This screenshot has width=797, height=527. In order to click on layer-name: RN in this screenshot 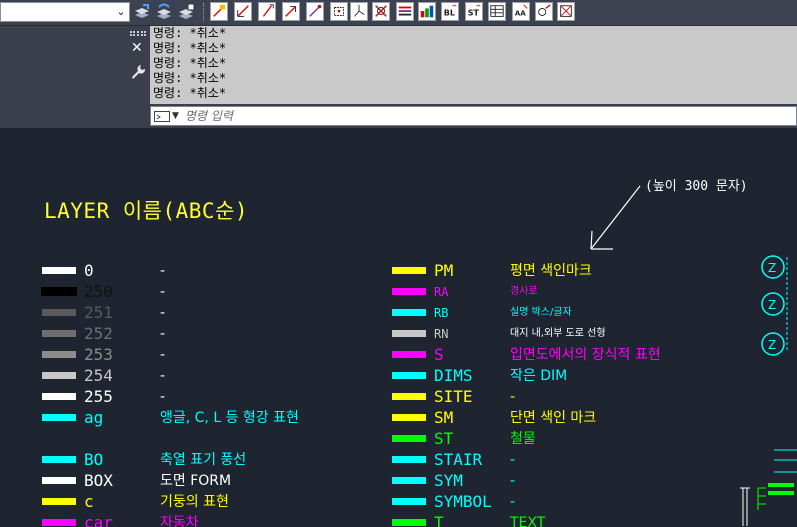, I will do `click(441, 334)`.